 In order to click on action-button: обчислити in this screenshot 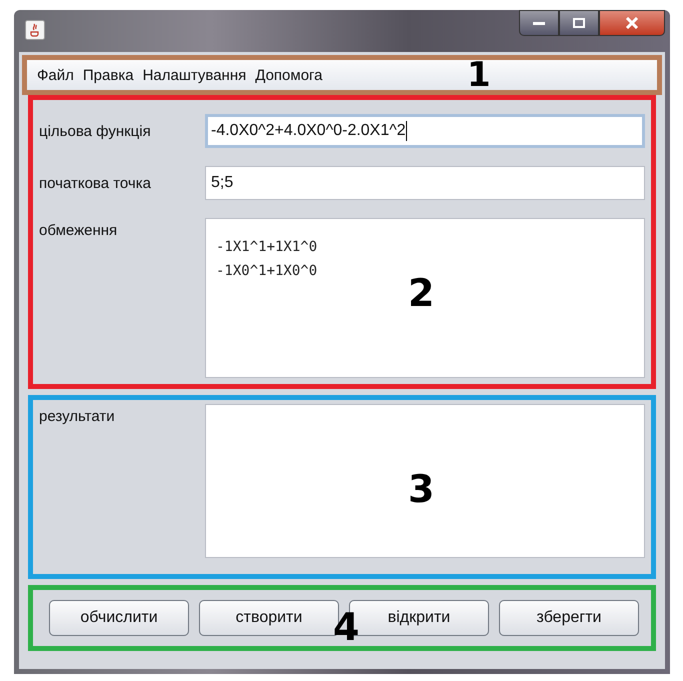, I will do `click(119, 618)`.